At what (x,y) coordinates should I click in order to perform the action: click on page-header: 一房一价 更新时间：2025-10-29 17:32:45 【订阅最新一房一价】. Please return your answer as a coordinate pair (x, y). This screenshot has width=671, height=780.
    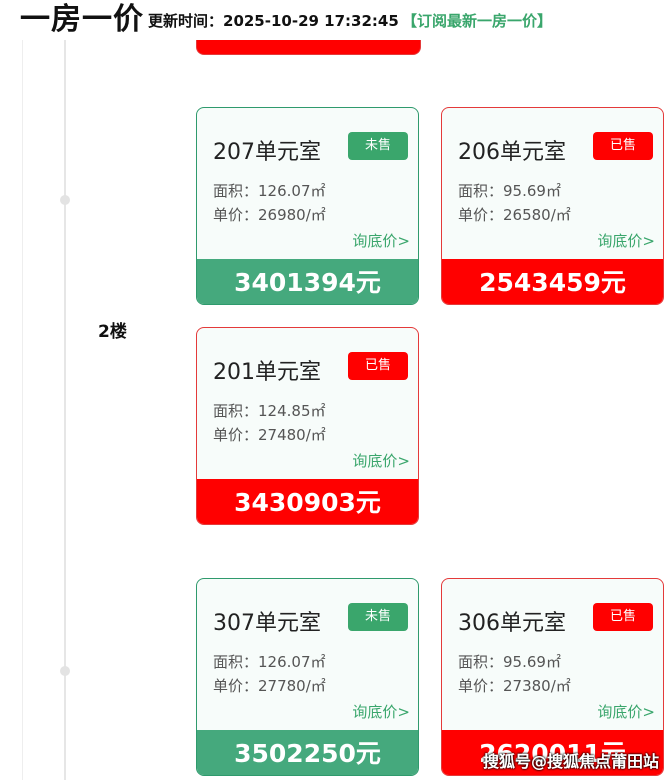
    Looking at the image, I should click on (335, 20).